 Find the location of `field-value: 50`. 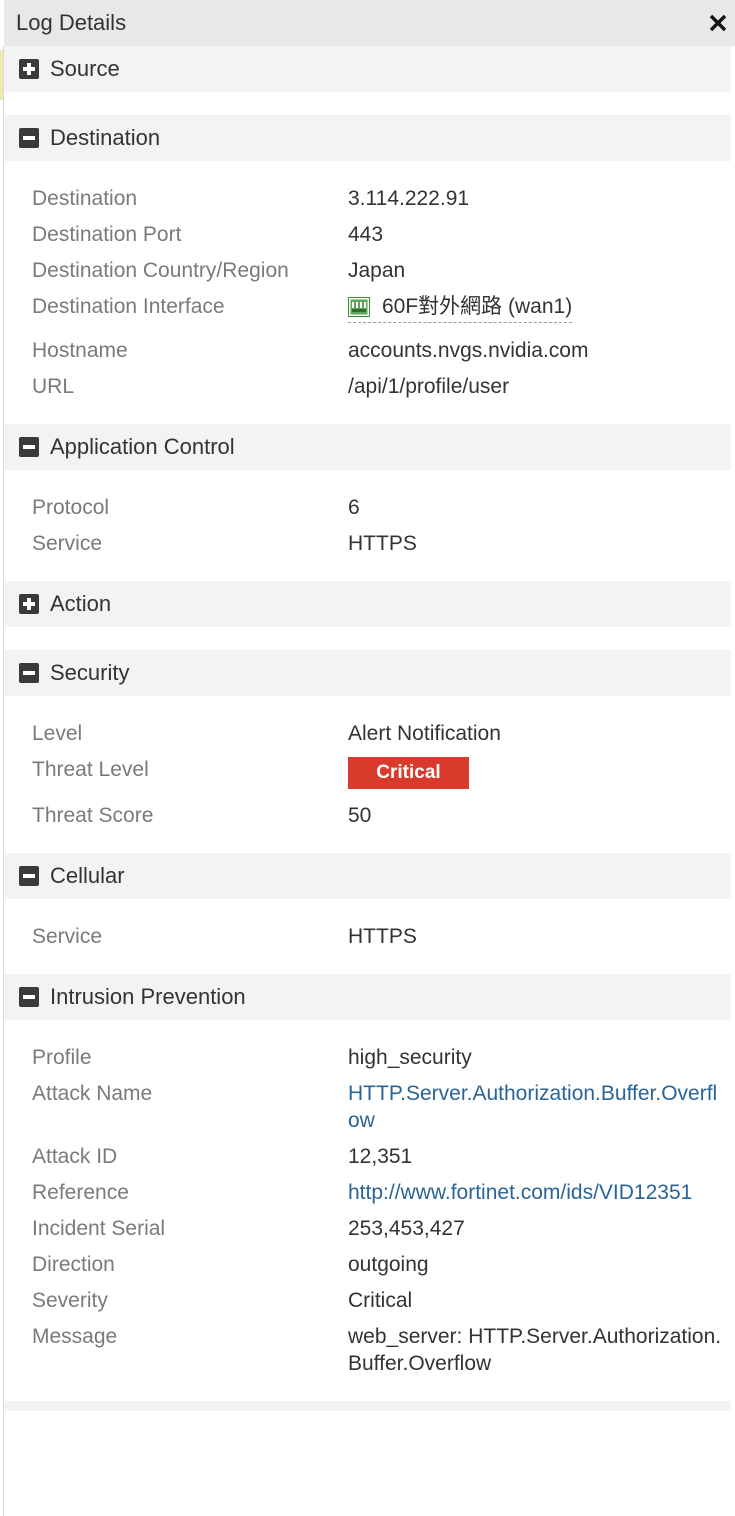

field-value: 50 is located at coordinates (360, 815).